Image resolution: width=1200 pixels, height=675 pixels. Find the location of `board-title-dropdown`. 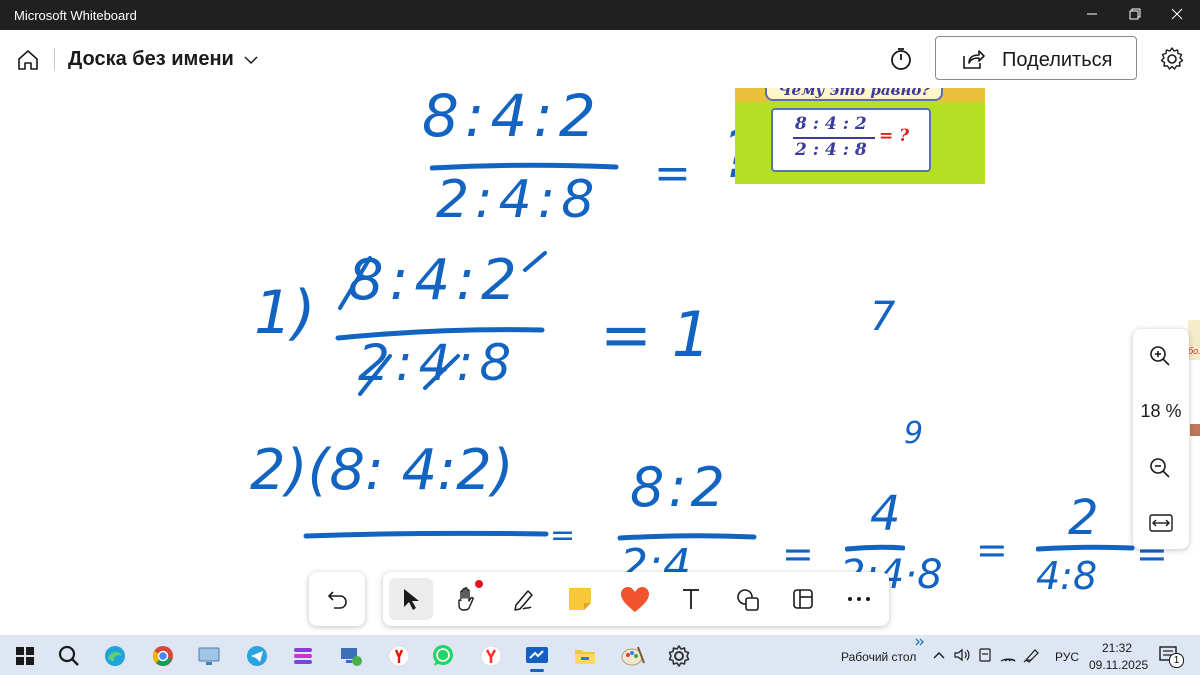

board-title-dropdown is located at coordinates (251, 60).